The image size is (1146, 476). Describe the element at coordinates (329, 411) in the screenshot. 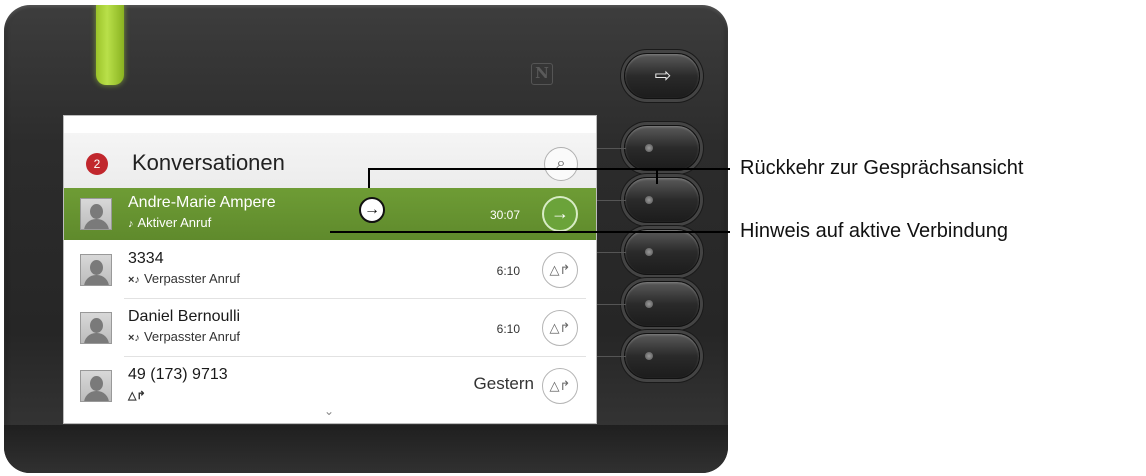

I see `scroll-down-icon: ⌄` at that location.